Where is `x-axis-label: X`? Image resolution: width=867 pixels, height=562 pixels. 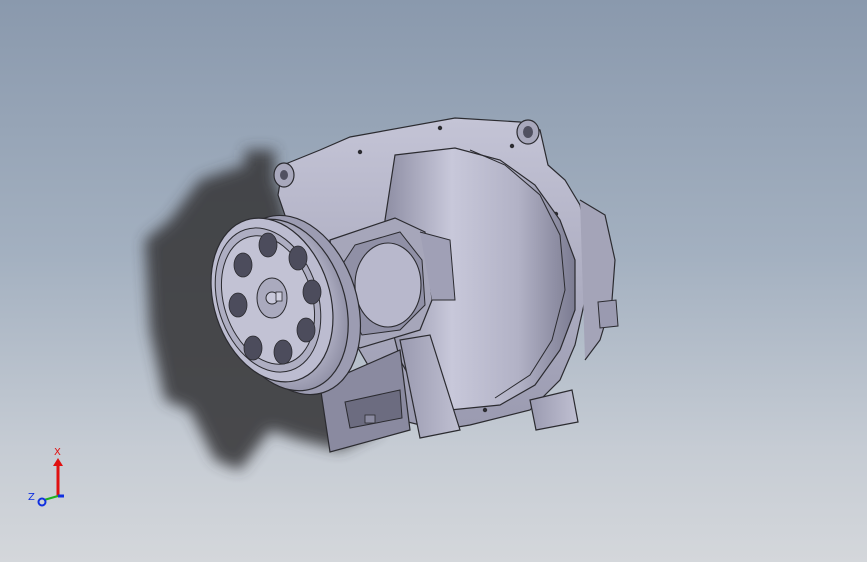
x-axis-label: X is located at coordinates (57, 452).